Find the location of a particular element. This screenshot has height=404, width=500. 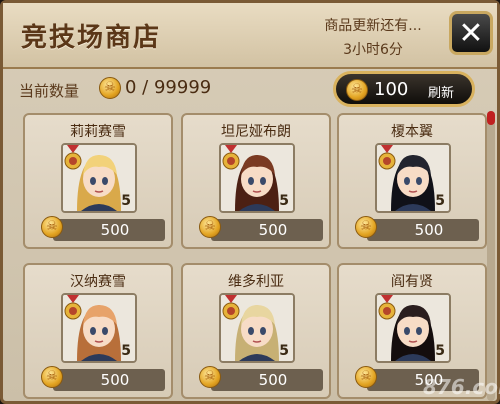

shop-item-card: 莉莉赛雪 5 ☠ 500 is located at coordinates (98, 181).